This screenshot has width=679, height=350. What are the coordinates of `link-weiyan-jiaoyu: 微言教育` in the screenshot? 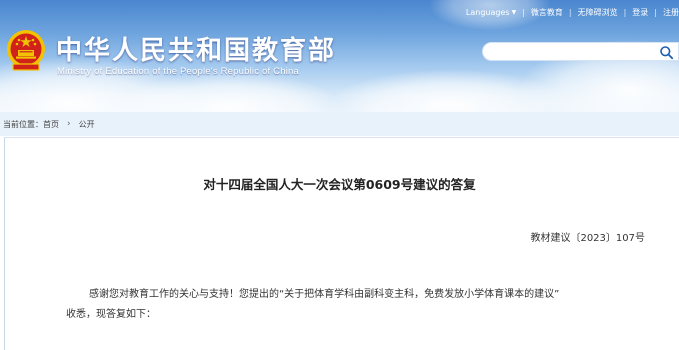 It's located at (547, 12).